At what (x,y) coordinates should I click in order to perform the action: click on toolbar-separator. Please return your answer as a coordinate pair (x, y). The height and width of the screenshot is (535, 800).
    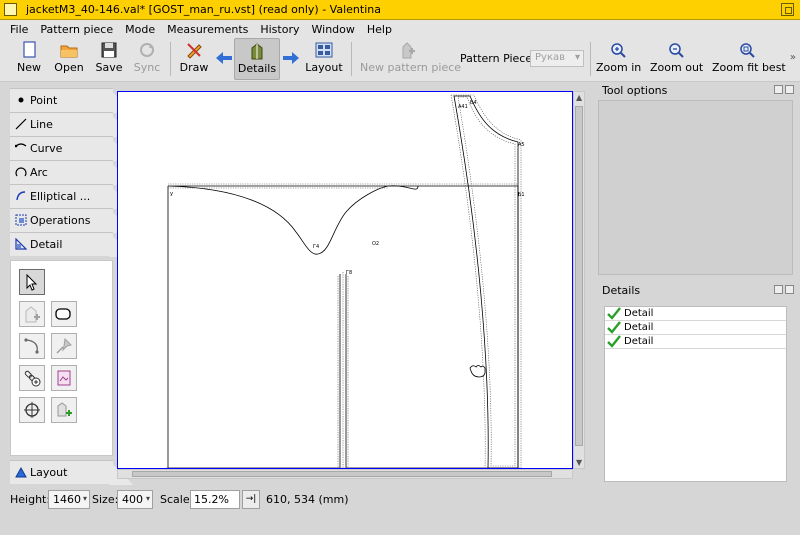
    Looking at the image, I should click on (590, 59).